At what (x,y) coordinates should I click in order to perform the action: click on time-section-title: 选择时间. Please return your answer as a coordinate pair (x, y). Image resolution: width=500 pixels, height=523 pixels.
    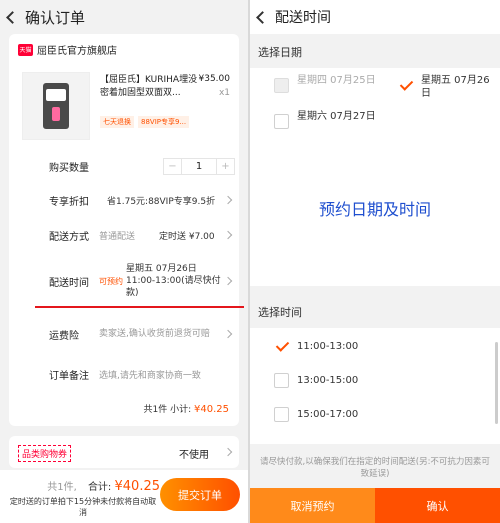
    Looking at the image, I should click on (280, 312).